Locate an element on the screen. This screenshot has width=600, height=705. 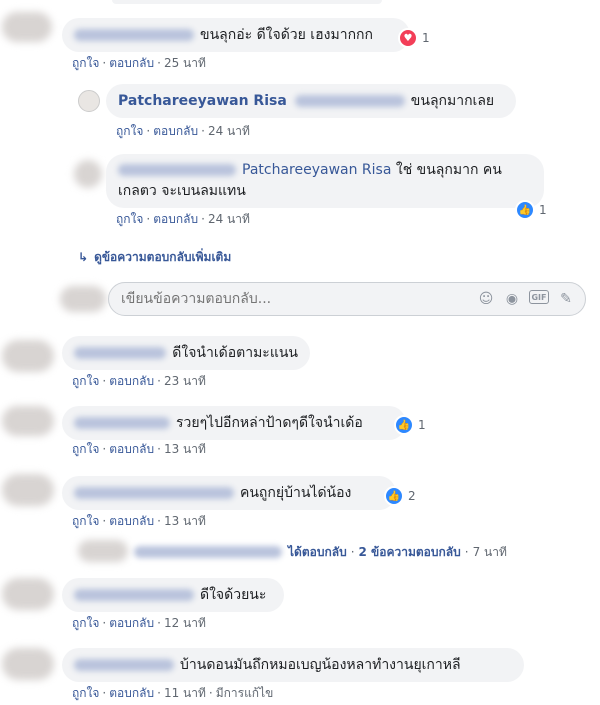
comment-text: รวยๆไปอีกหล่าป้าดๆดีใจนำเด้อ is located at coordinates (269, 423).